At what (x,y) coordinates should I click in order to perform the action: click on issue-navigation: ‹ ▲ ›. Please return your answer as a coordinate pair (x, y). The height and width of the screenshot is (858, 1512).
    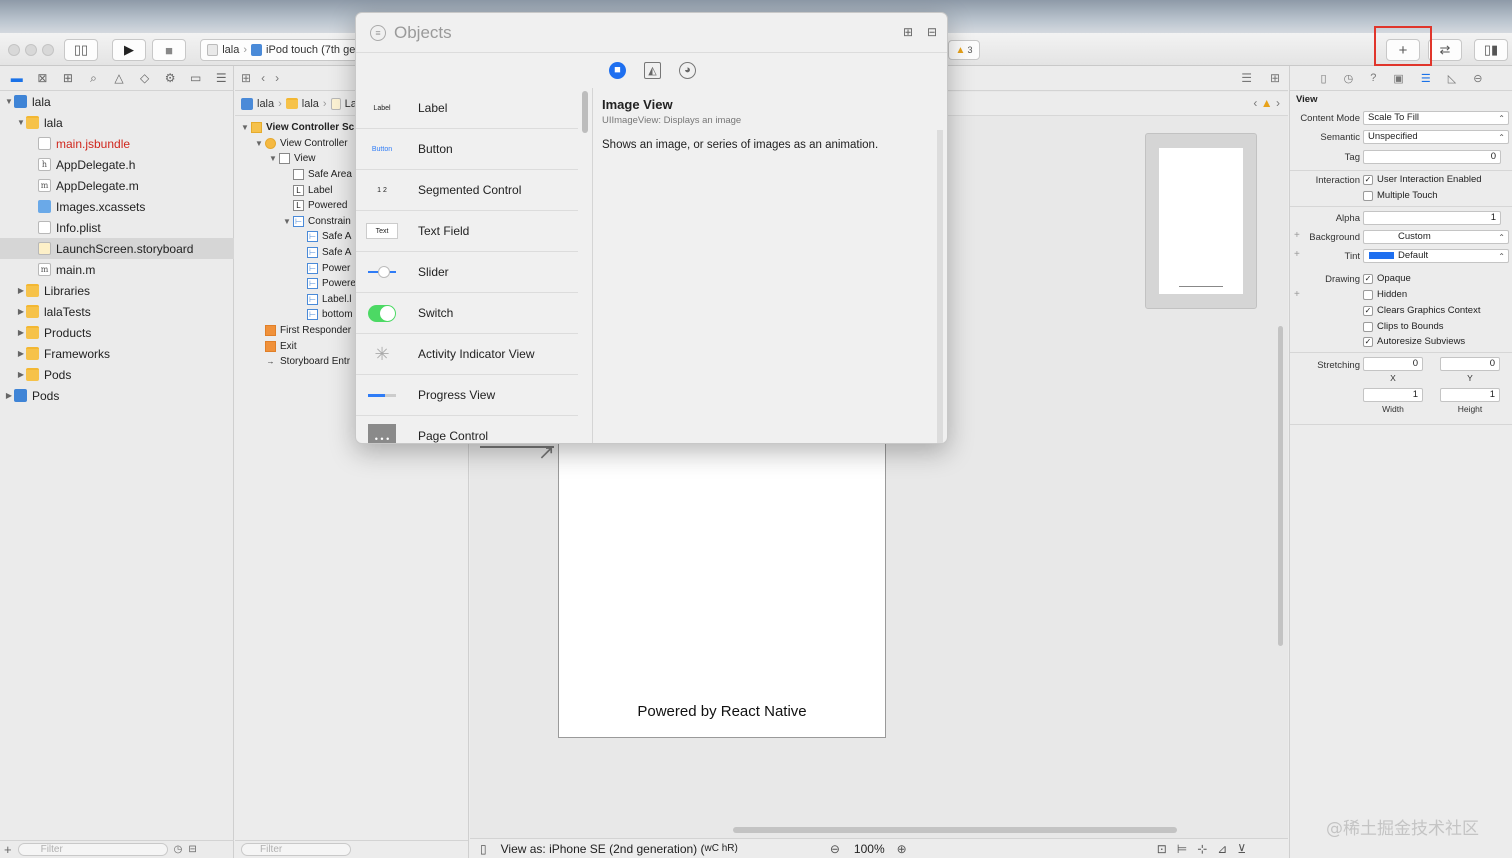
    Looking at the image, I should click on (1266, 103).